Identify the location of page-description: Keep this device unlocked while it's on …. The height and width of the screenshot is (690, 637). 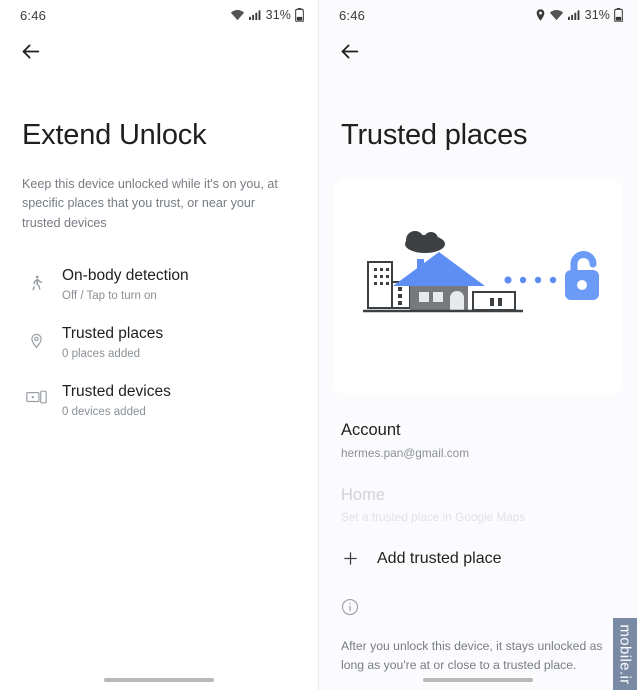
(150, 203).